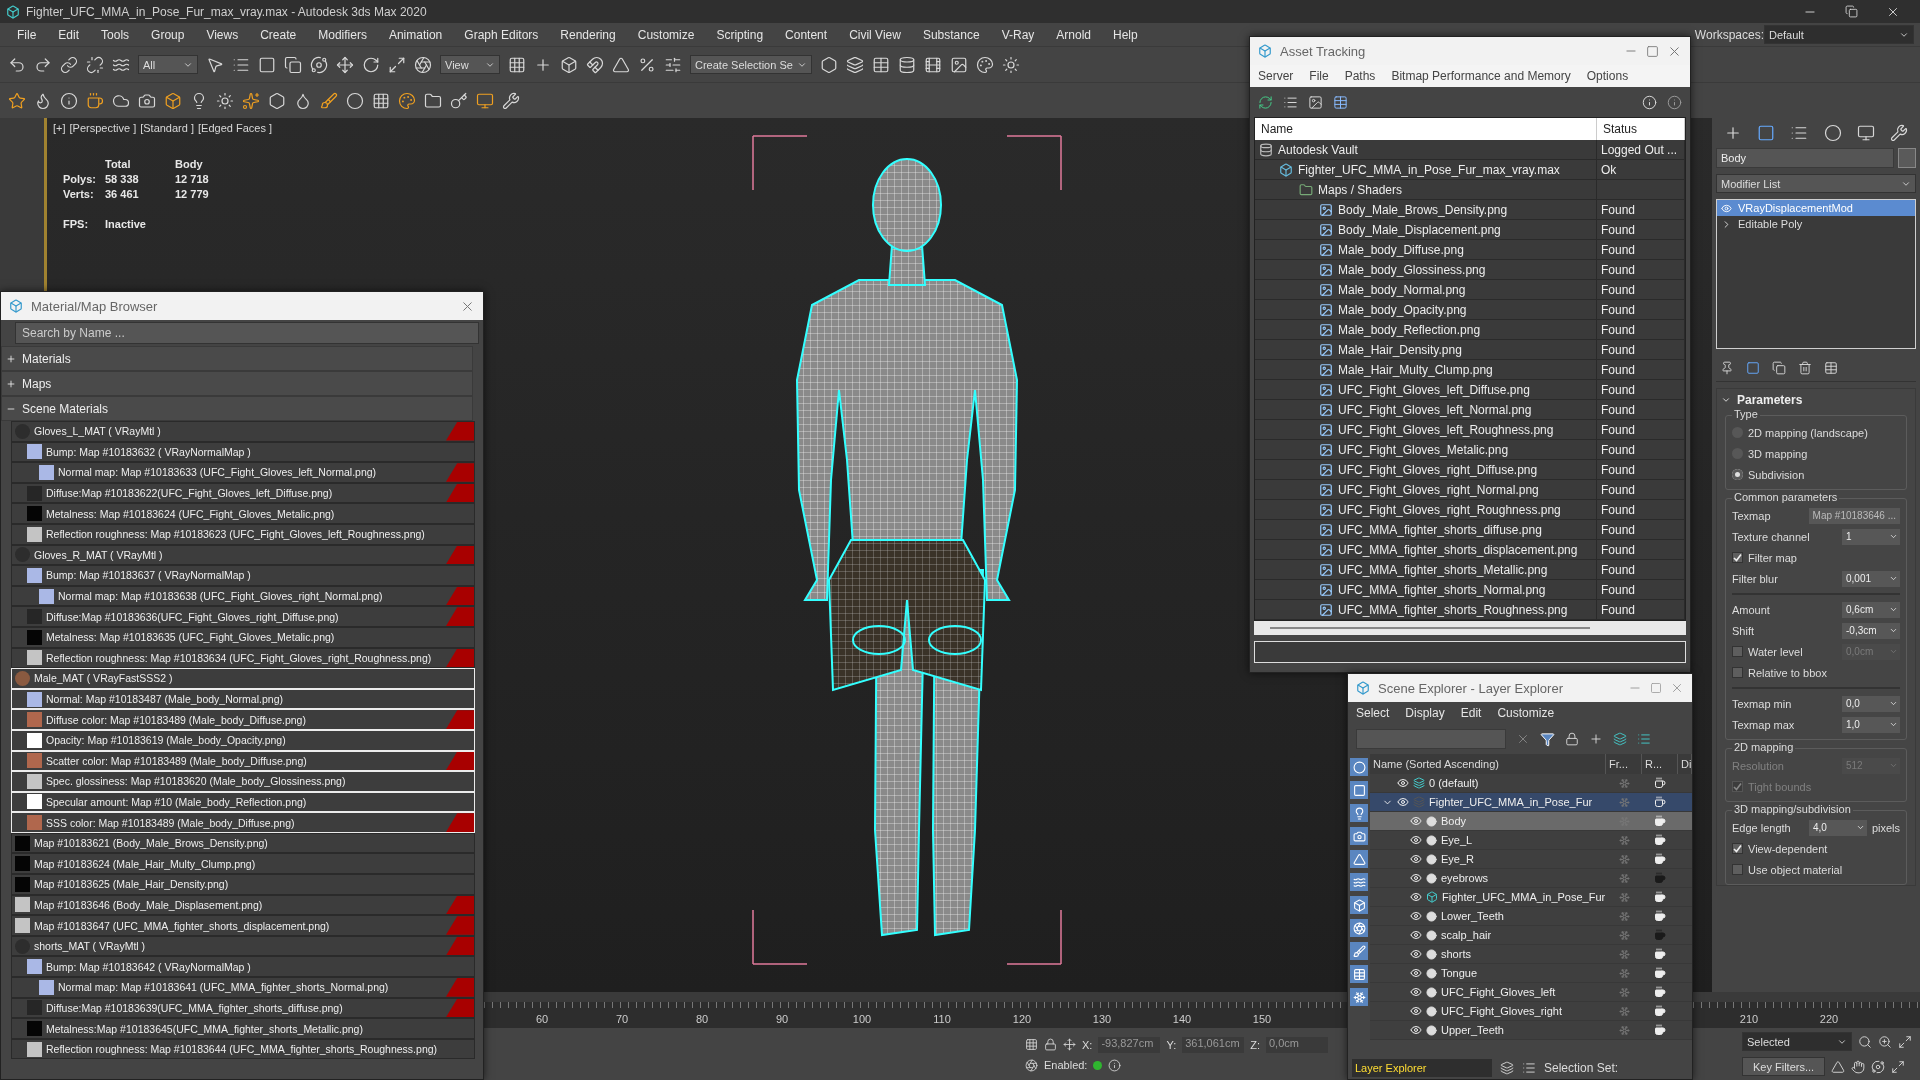 The width and height of the screenshot is (1920, 1080). What do you see at coordinates (1871, 703) in the screenshot?
I see `spinner-field: 0,0` at bounding box center [1871, 703].